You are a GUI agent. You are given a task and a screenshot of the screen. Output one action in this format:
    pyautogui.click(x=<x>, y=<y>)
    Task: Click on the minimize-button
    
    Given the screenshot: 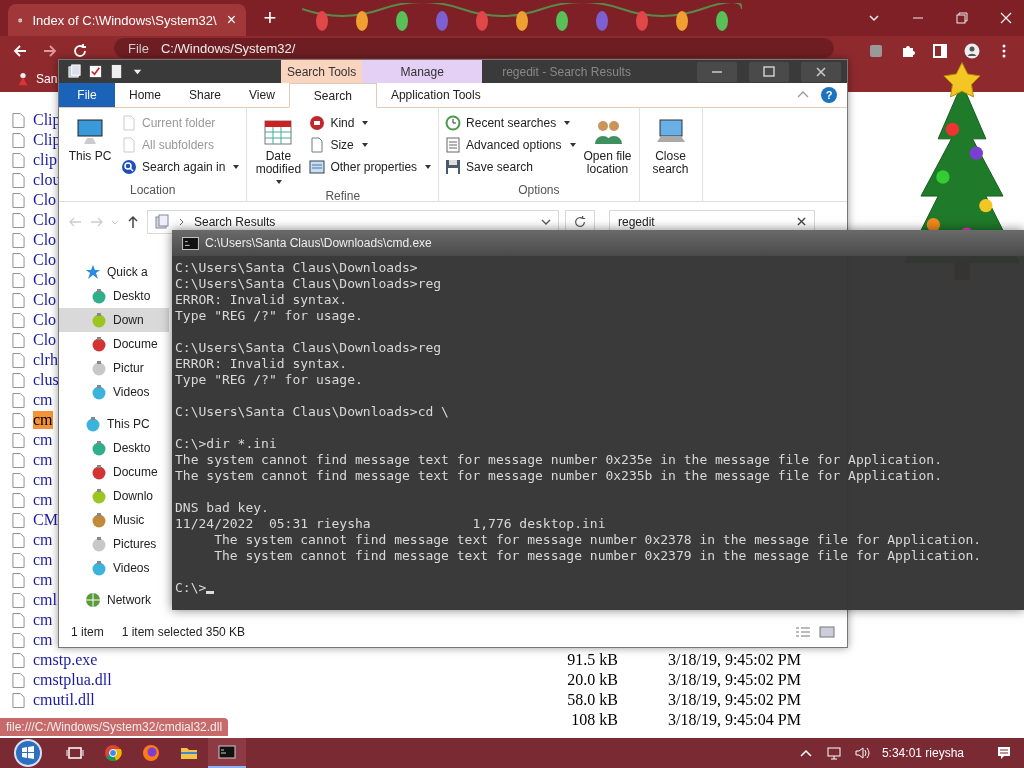 What is the action you would take?
    pyautogui.click(x=717, y=71)
    